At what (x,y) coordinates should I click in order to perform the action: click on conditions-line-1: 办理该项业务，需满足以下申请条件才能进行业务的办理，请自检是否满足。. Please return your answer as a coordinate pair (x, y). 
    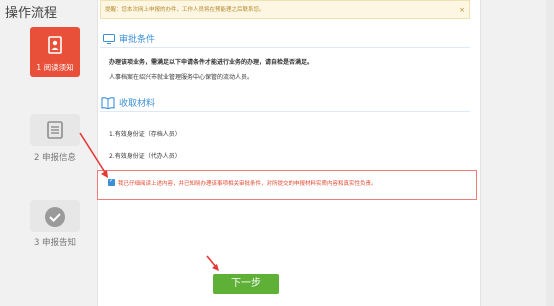
    Looking at the image, I should click on (211, 62).